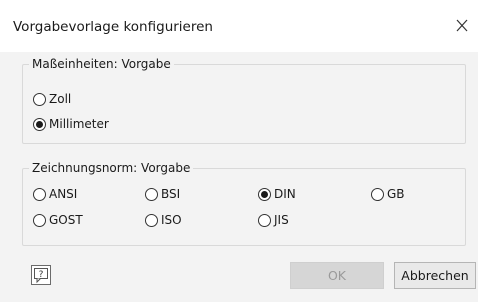 This screenshot has width=478, height=302. I want to click on close-icon, so click(462, 26).